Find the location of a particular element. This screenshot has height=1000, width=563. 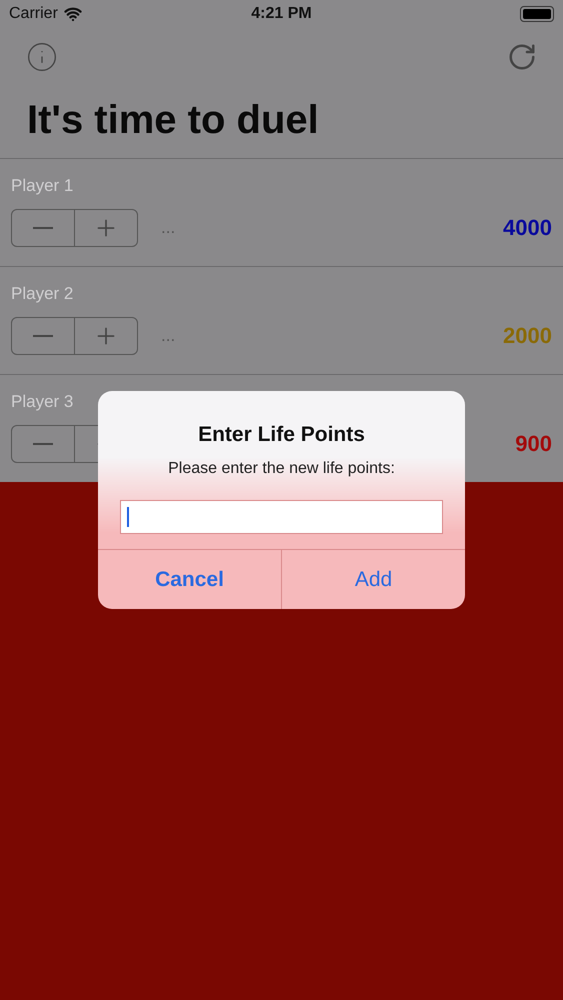

battery-icon is located at coordinates (537, 14).